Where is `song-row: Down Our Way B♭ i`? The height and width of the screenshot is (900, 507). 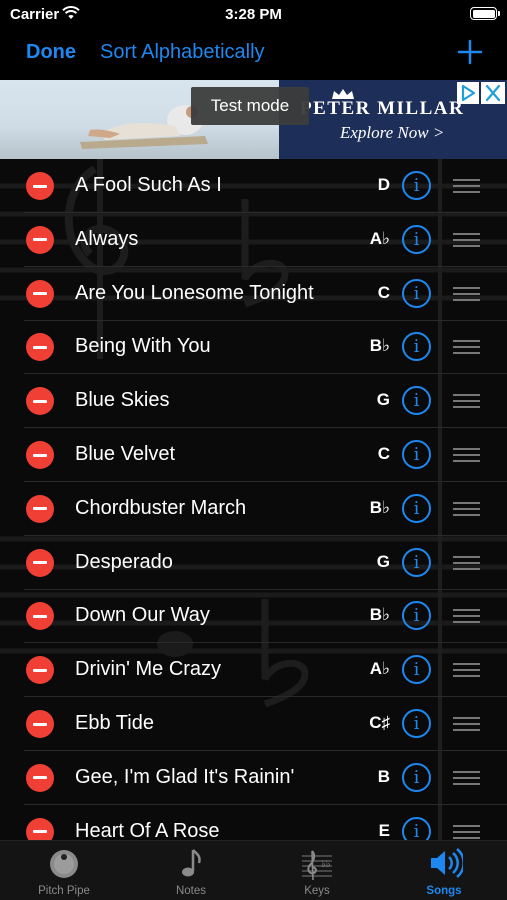
song-row: Down Our Way B♭ i is located at coordinates (253, 616).